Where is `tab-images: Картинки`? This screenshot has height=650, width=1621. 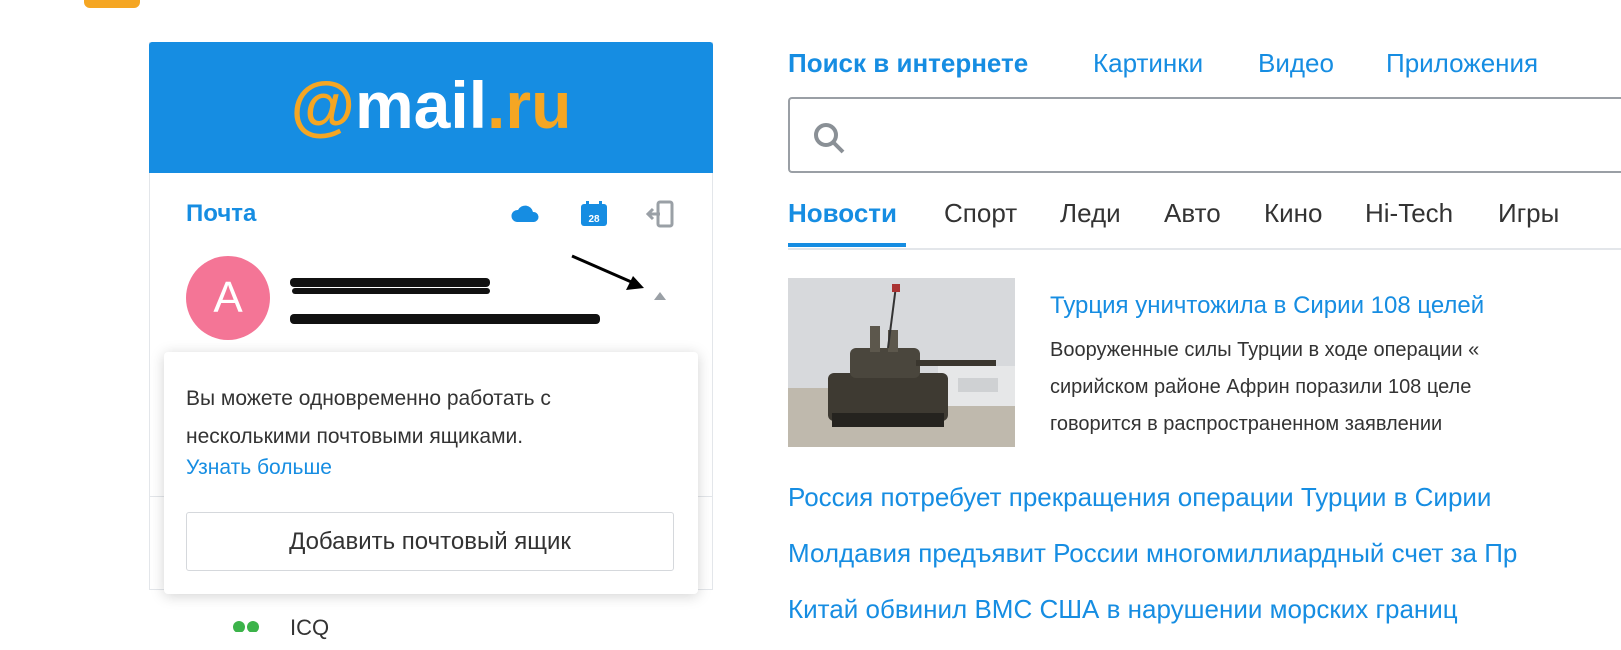
tab-images: Картинки is located at coordinates (1148, 63).